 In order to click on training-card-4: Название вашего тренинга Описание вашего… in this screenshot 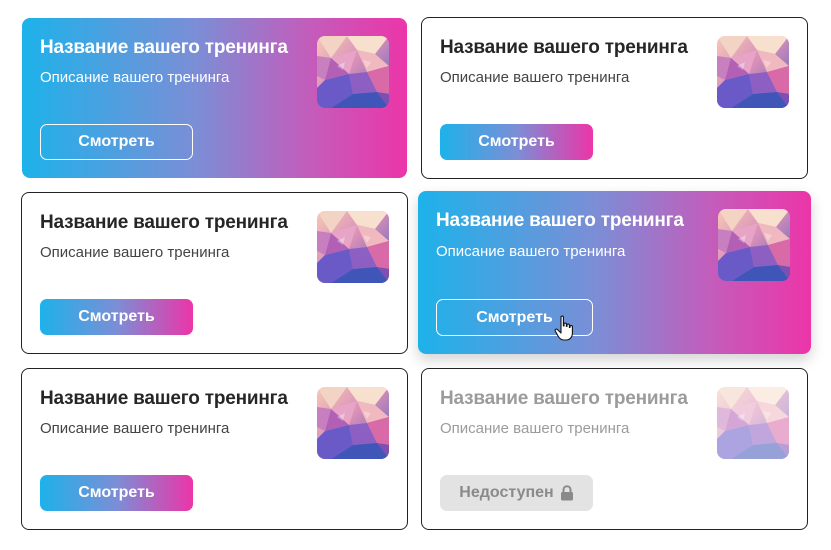, I will do `click(614, 272)`.